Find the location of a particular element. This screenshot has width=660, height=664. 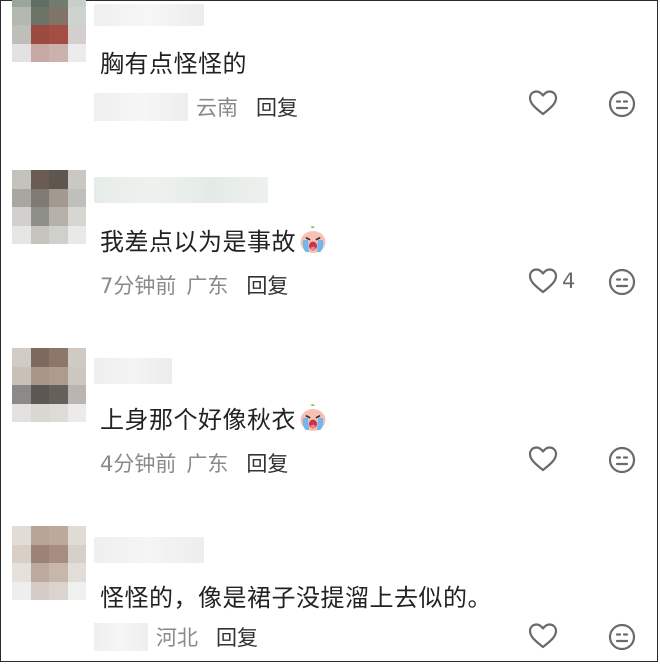

location: 河北 is located at coordinates (177, 638).